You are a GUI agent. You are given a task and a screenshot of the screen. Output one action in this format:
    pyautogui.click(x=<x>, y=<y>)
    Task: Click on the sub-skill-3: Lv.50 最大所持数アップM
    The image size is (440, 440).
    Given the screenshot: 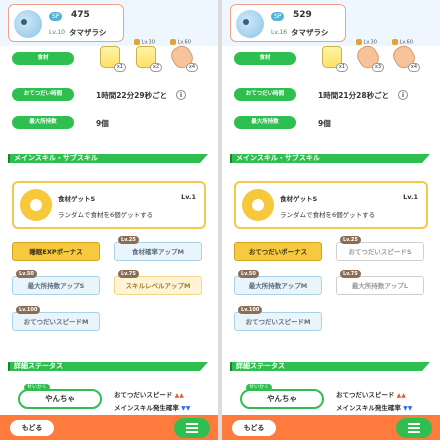 What is the action you would take?
    pyautogui.click(x=278, y=282)
    